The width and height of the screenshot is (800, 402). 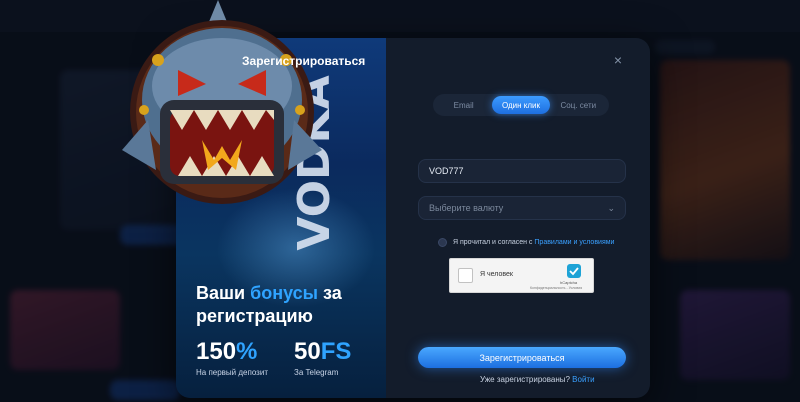 I want to click on username-value: VOD777, so click(x=446, y=171).